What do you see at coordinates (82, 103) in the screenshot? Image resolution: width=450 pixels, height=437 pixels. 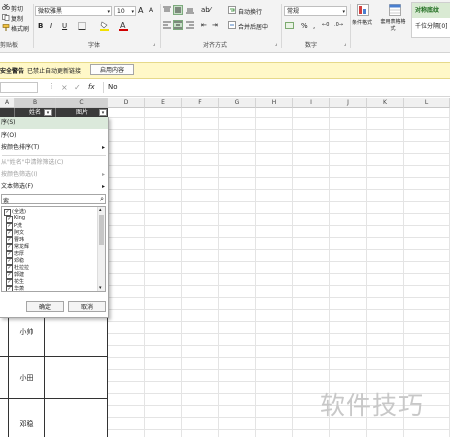 I see `column-header-c: C` at bounding box center [82, 103].